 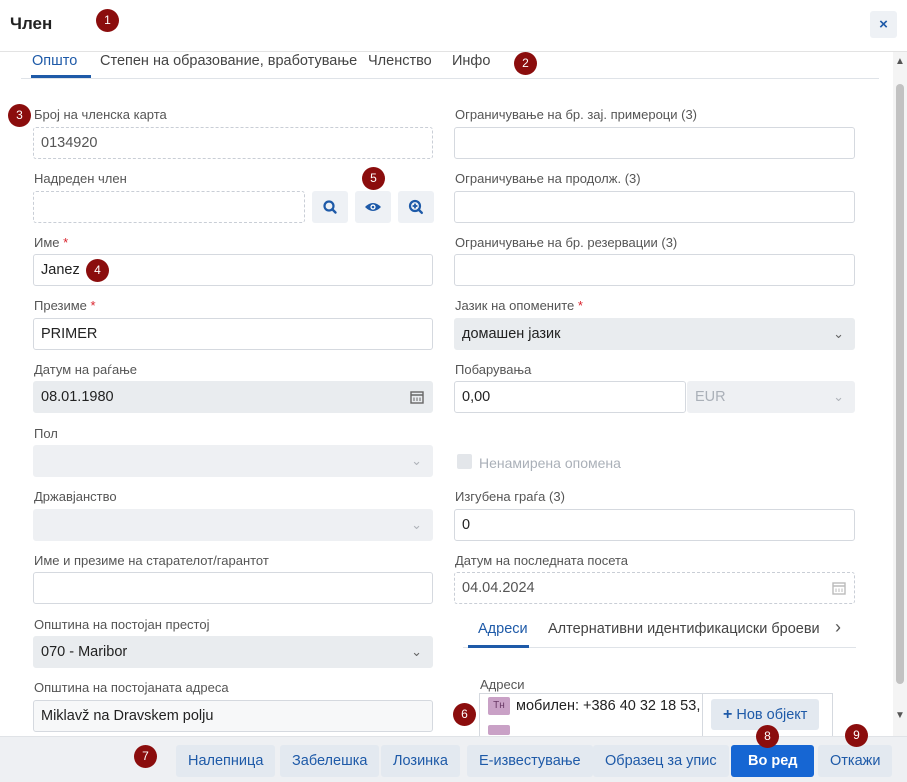 I want to click on currency-value: EUR, so click(x=710, y=397).